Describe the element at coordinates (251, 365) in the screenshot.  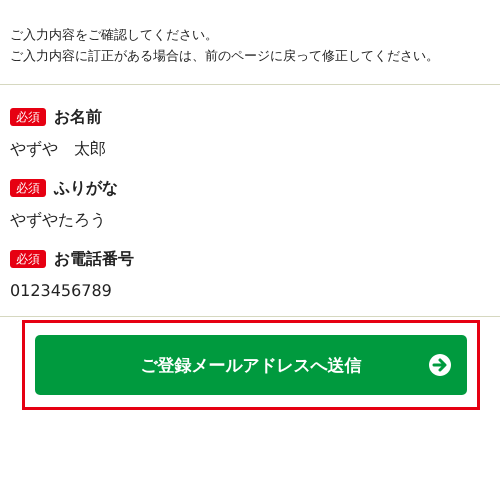
I see `submit-button: ご登録メールアドレスへ送信` at that location.